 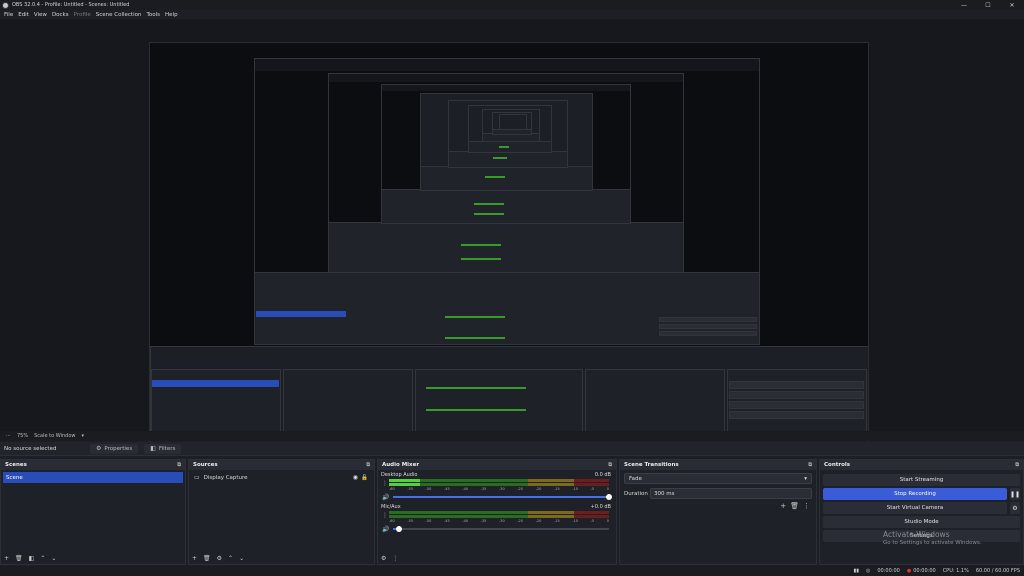 I want to click on window-controls: — ☐ ✕, so click(x=988, y=5).